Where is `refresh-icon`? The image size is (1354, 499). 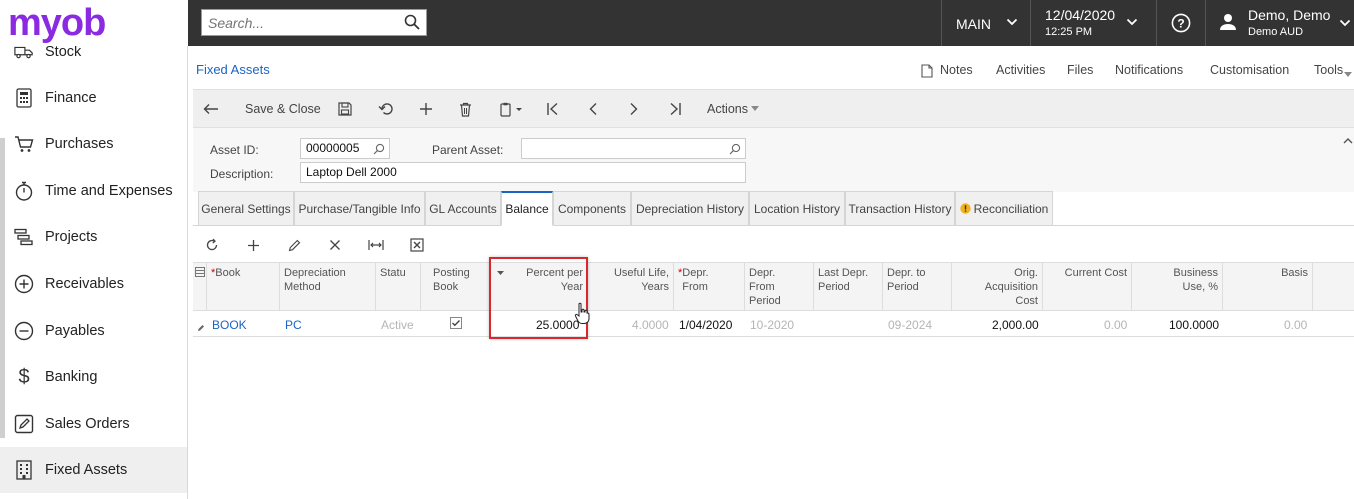 refresh-icon is located at coordinates (212, 245).